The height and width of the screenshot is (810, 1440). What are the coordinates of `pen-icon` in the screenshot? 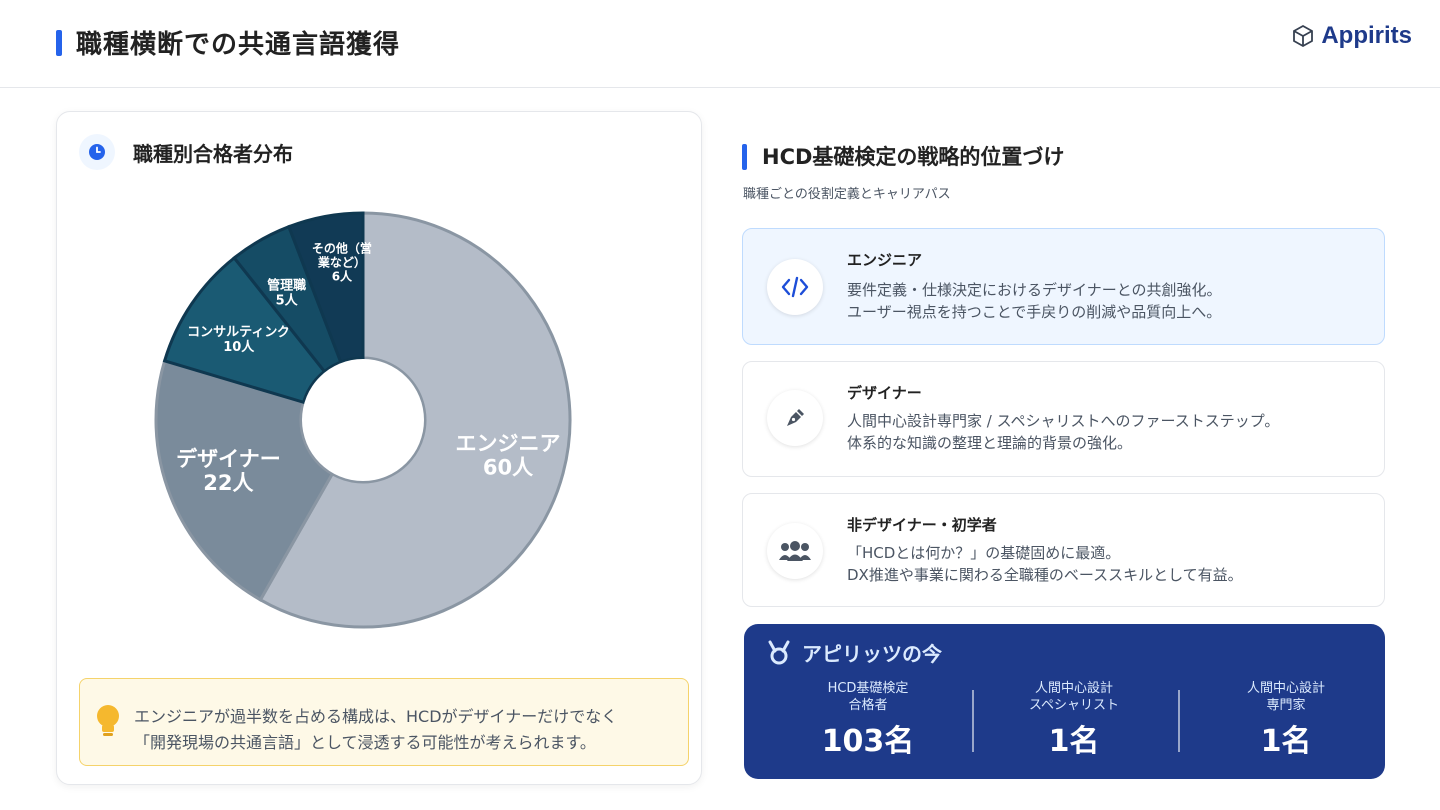 It's located at (795, 418).